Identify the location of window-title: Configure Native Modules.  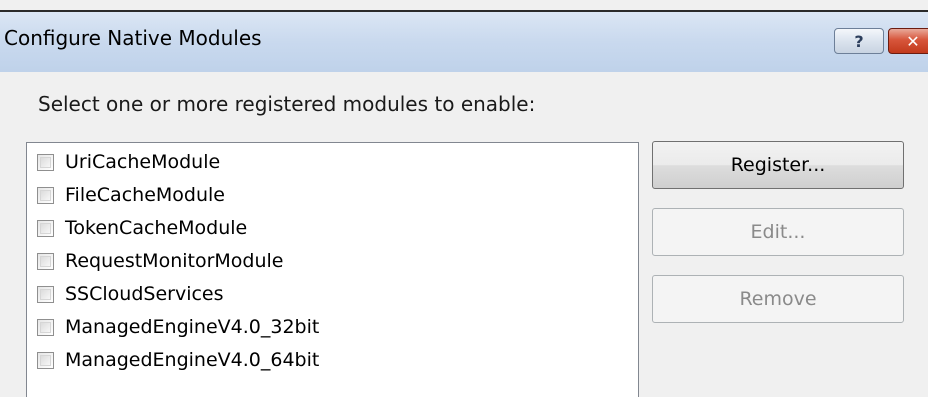
(133, 38).